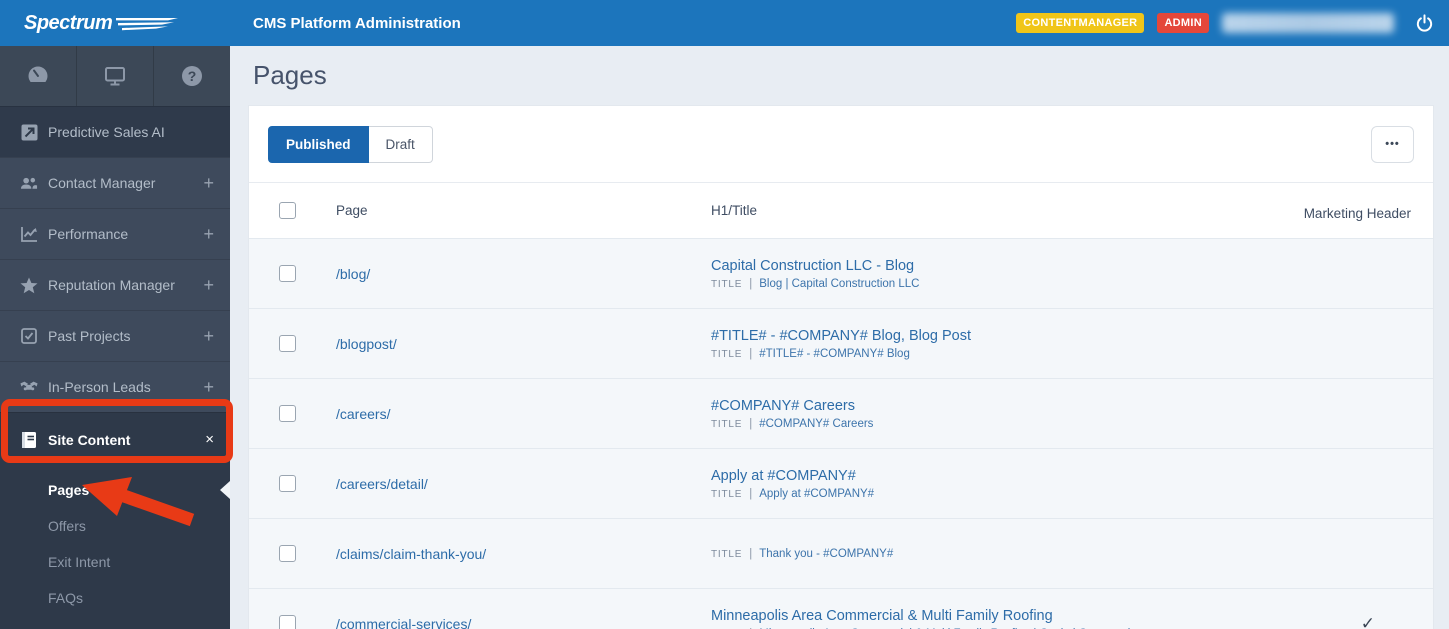 The image size is (1449, 629). What do you see at coordinates (29, 183) in the screenshot?
I see `users-icon` at bounding box center [29, 183].